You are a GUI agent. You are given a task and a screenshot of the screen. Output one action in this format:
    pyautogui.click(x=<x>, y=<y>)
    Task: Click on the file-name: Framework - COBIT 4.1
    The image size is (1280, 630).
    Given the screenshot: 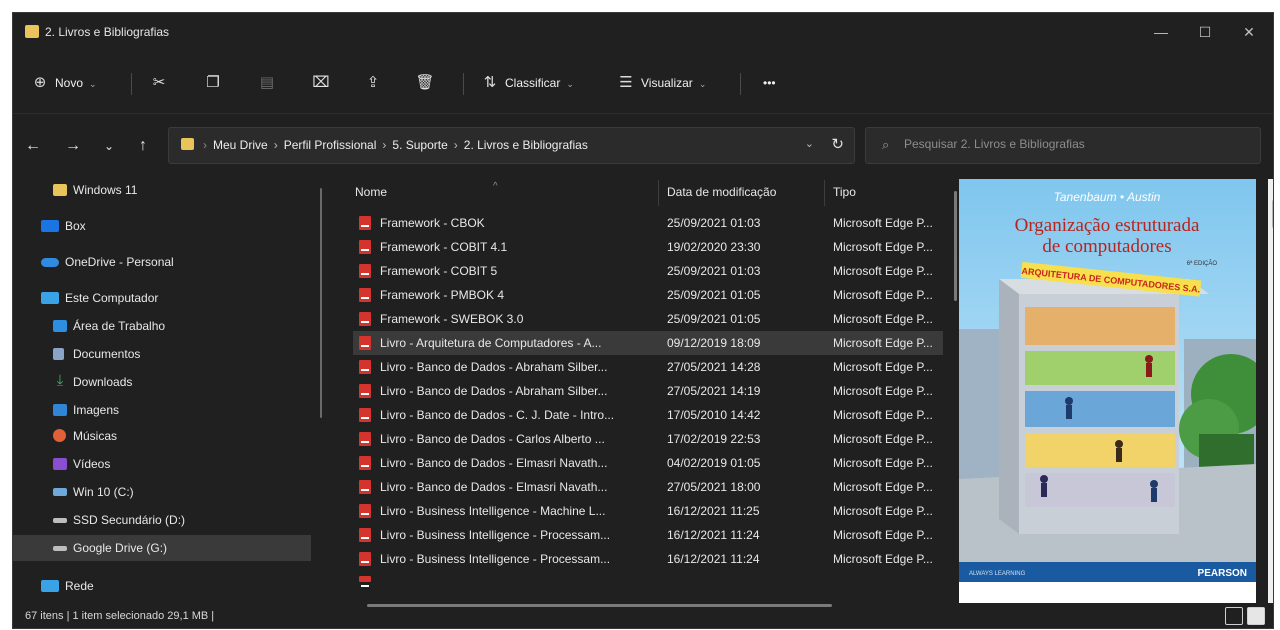 What is the action you would take?
    pyautogui.click(x=444, y=247)
    